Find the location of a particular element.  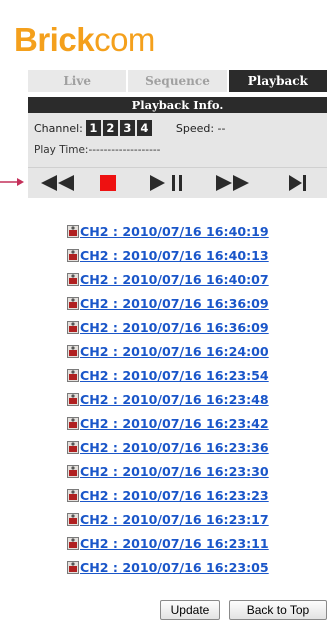

recording-link: CH2 : 2010/07/16 16:23:48 is located at coordinates (174, 399).